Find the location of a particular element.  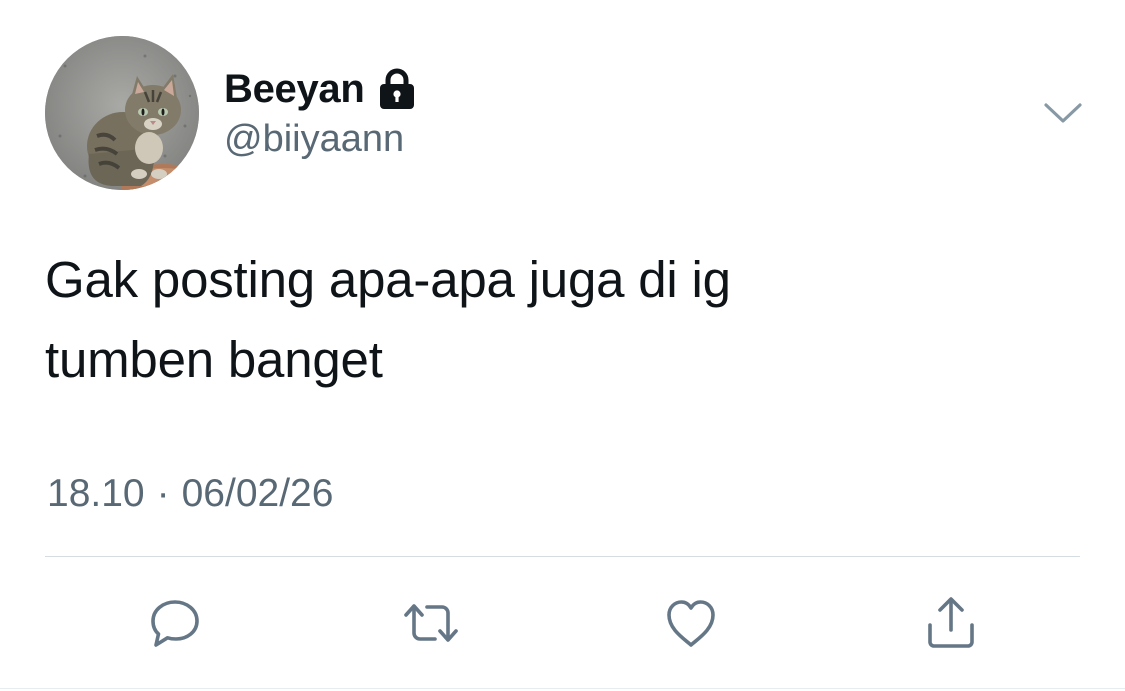

chevron-down-icon is located at coordinates (1063, 113).